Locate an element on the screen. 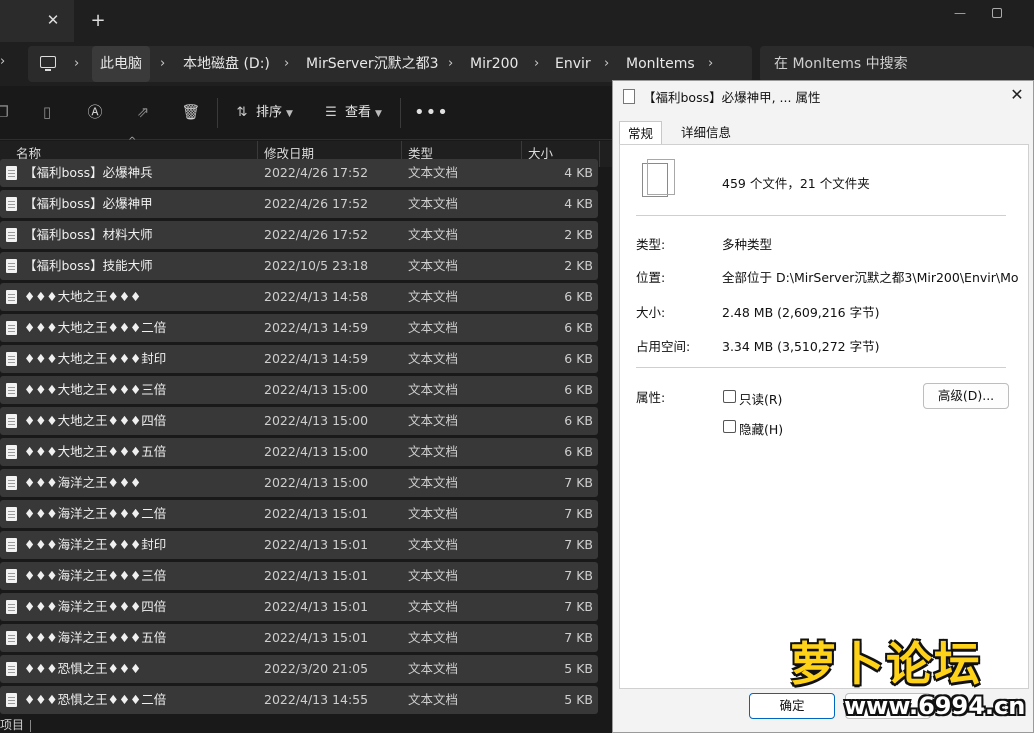  file-row: ♦♦♦大地之王♦♦♦三倍 2022/4/13 15:00 文本文档 6 KB is located at coordinates (299, 390).